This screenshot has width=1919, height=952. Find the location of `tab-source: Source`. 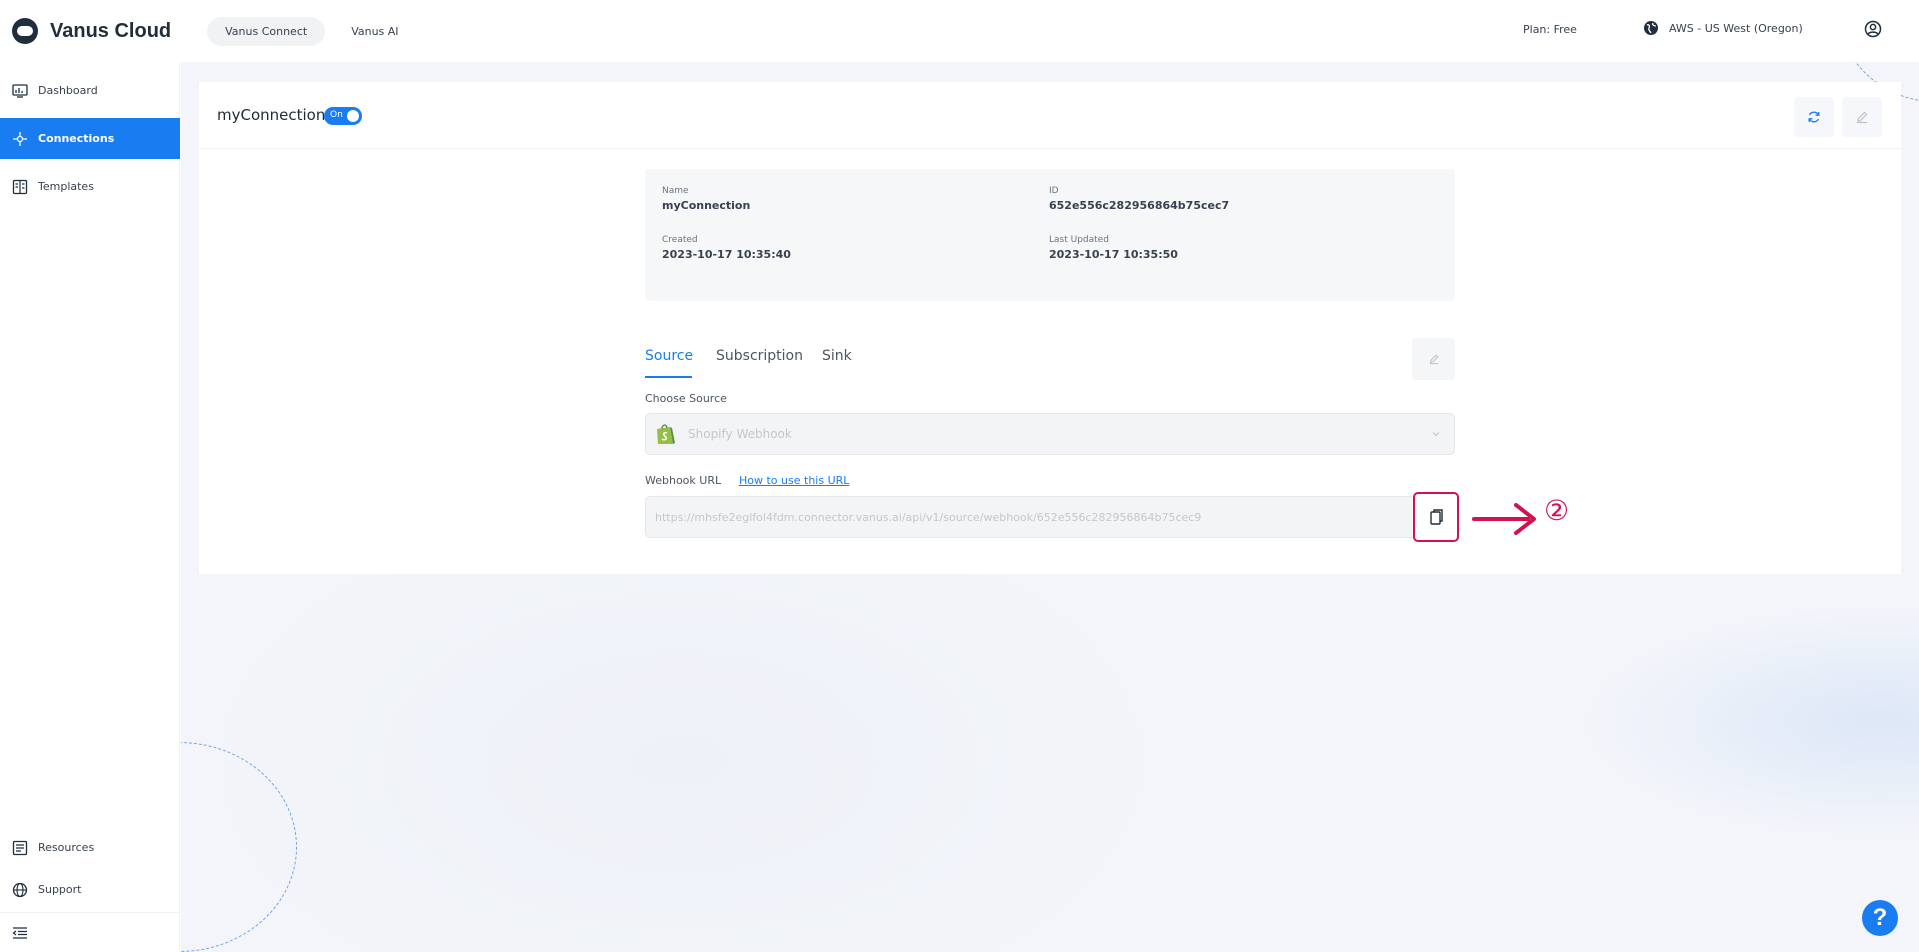

tab-source: Source is located at coordinates (669, 356).